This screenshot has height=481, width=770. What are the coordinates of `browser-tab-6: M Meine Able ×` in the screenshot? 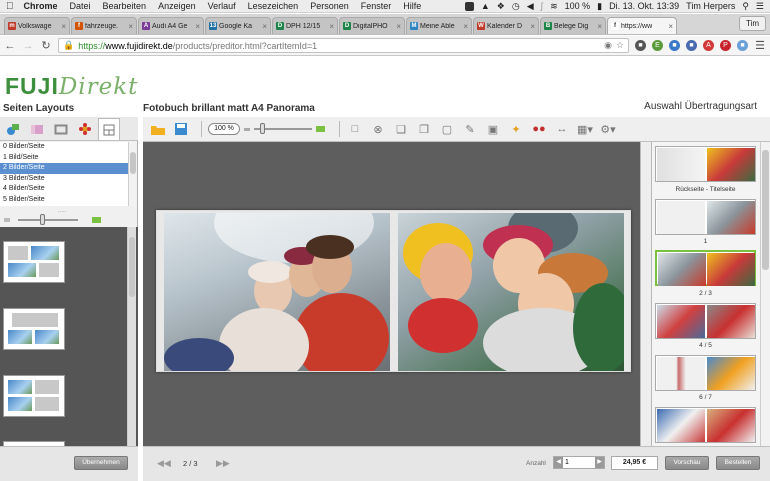 It's located at (439, 25).